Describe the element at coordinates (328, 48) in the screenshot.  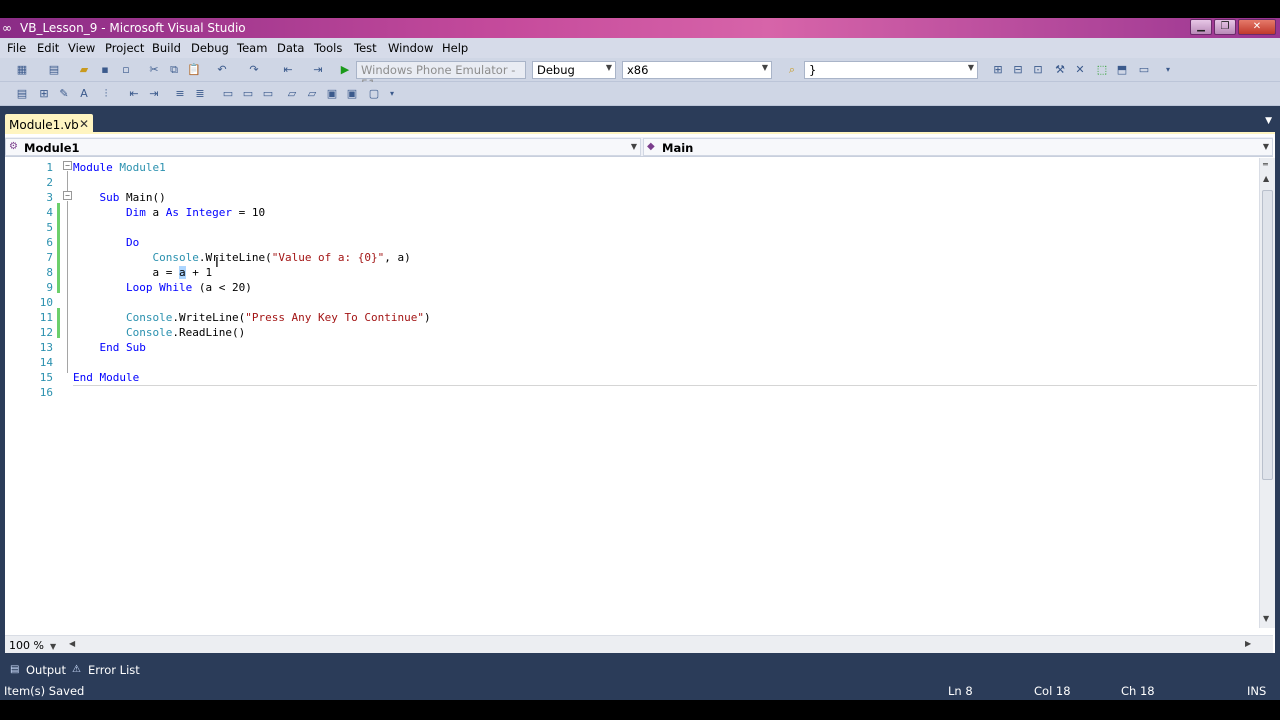
I see `menu-tools: Tools` at that location.